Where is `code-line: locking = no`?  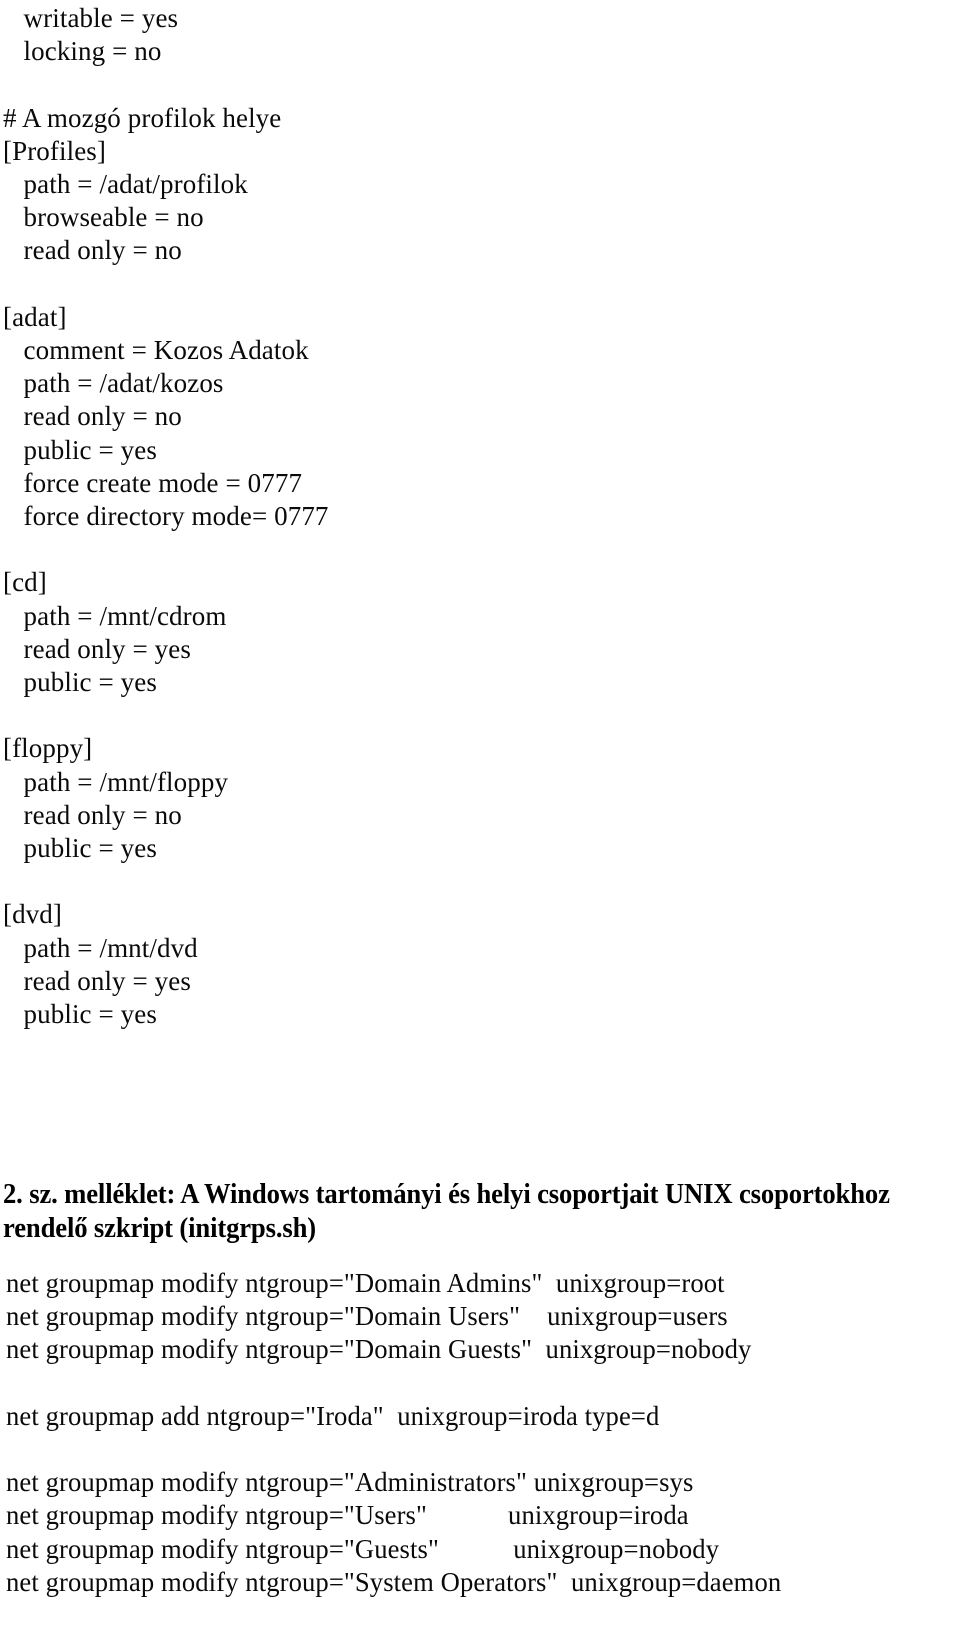 code-line: locking = no is located at coordinates (82, 51).